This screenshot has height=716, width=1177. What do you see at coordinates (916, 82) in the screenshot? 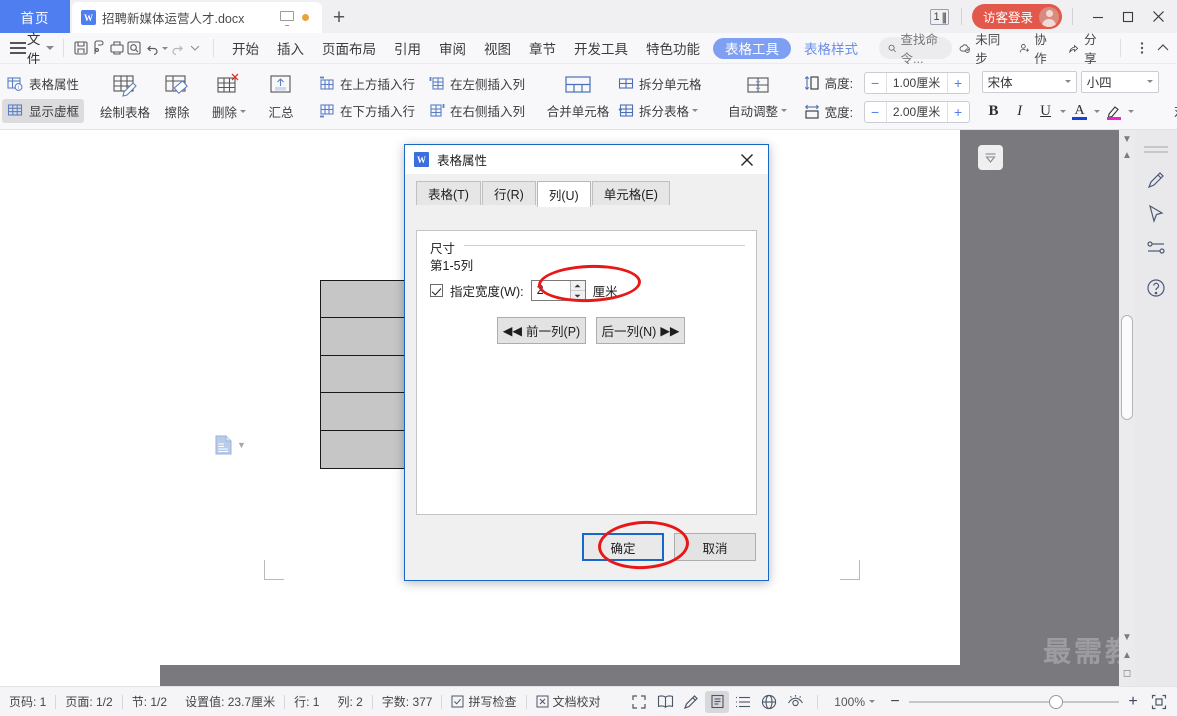
I see `height-value: 1.00厘米` at bounding box center [916, 82].